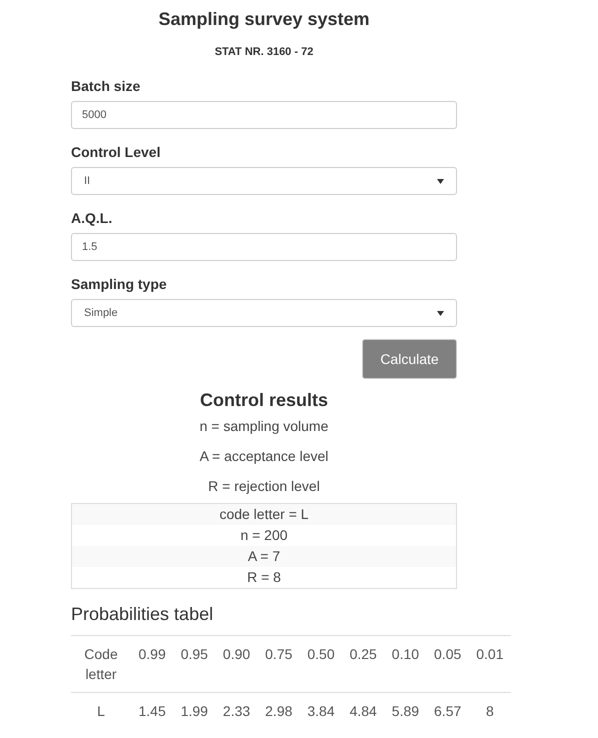 The height and width of the screenshot is (738, 598). I want to click on table-cell: 1.45, so click(152, 710).